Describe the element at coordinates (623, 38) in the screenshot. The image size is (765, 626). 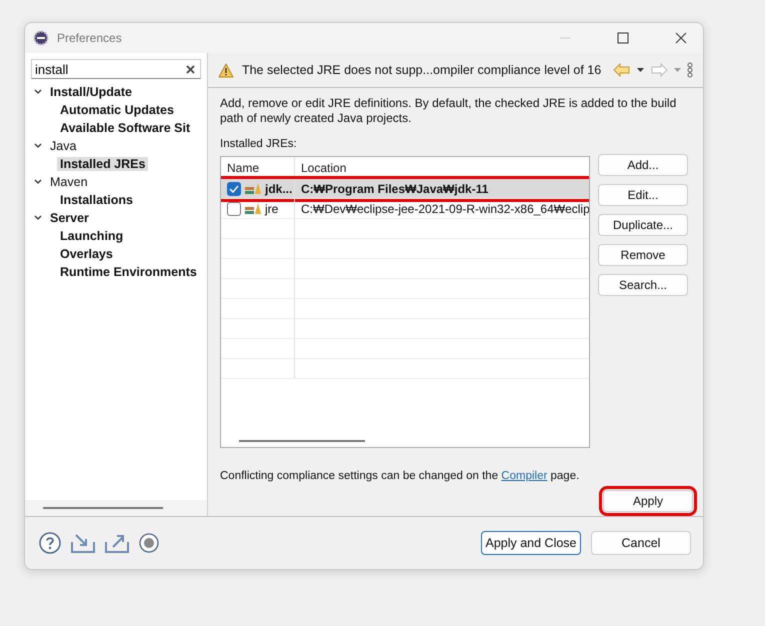
I see `maximize-icon` at that location.